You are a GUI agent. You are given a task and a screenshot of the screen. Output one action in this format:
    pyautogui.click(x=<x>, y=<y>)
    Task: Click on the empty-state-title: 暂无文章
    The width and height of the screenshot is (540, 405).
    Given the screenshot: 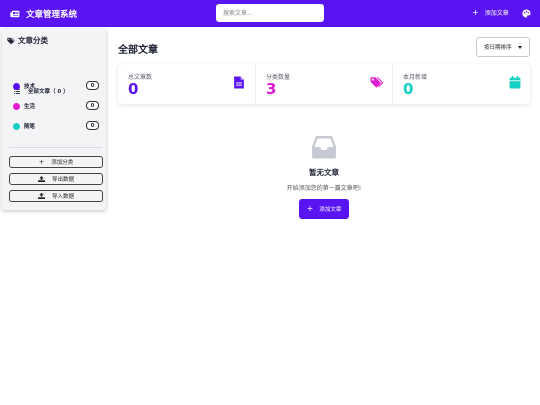 What is the action you would take?
    pyautogui.click(x=324, y=172)
    